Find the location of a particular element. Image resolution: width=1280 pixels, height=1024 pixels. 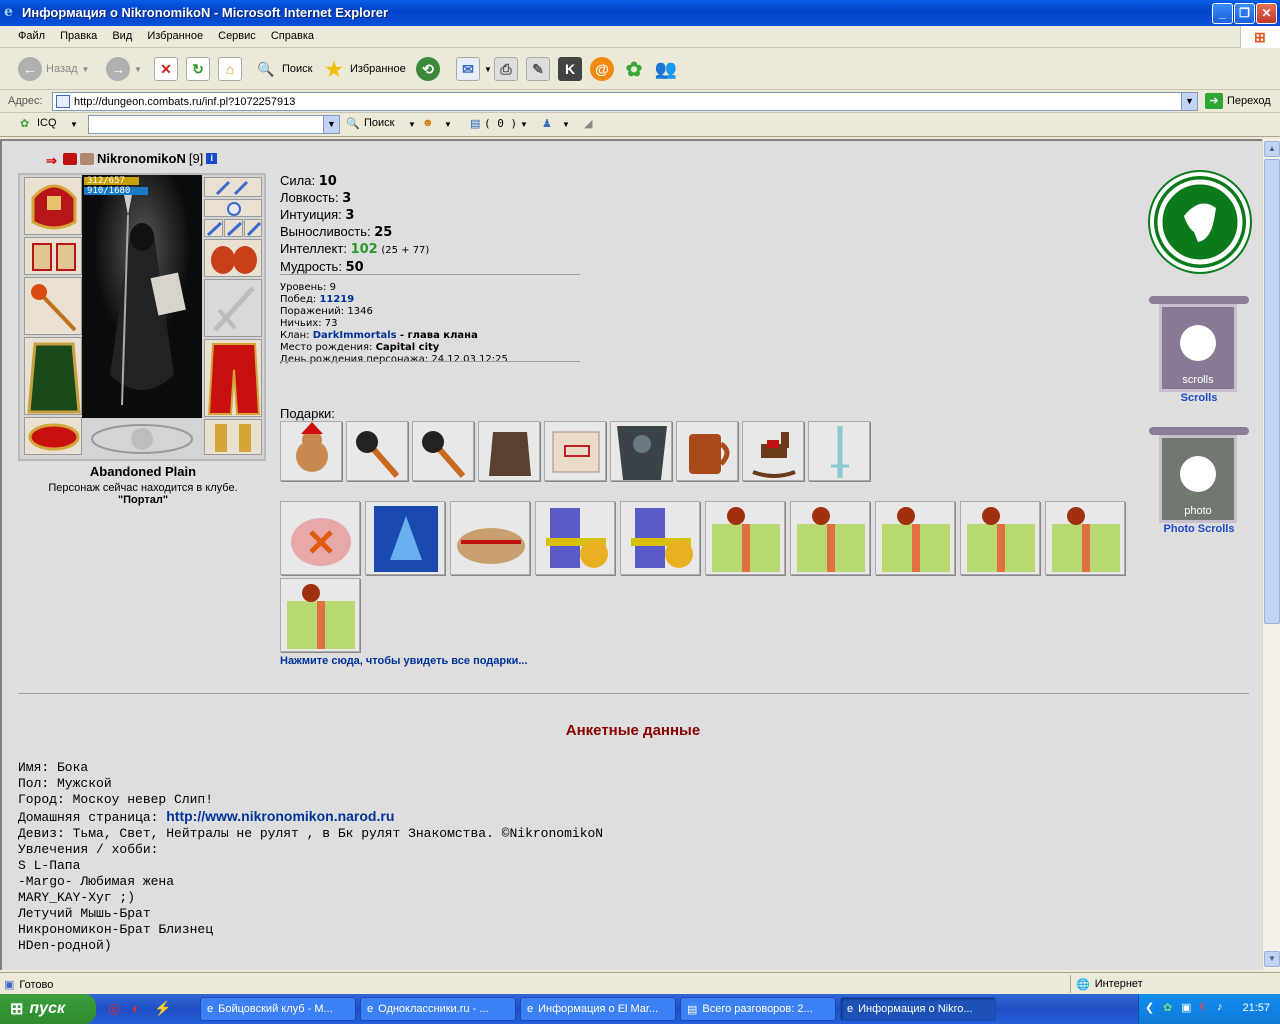

scroll-up-button: ▲ is located at coordinates (1272, 149).